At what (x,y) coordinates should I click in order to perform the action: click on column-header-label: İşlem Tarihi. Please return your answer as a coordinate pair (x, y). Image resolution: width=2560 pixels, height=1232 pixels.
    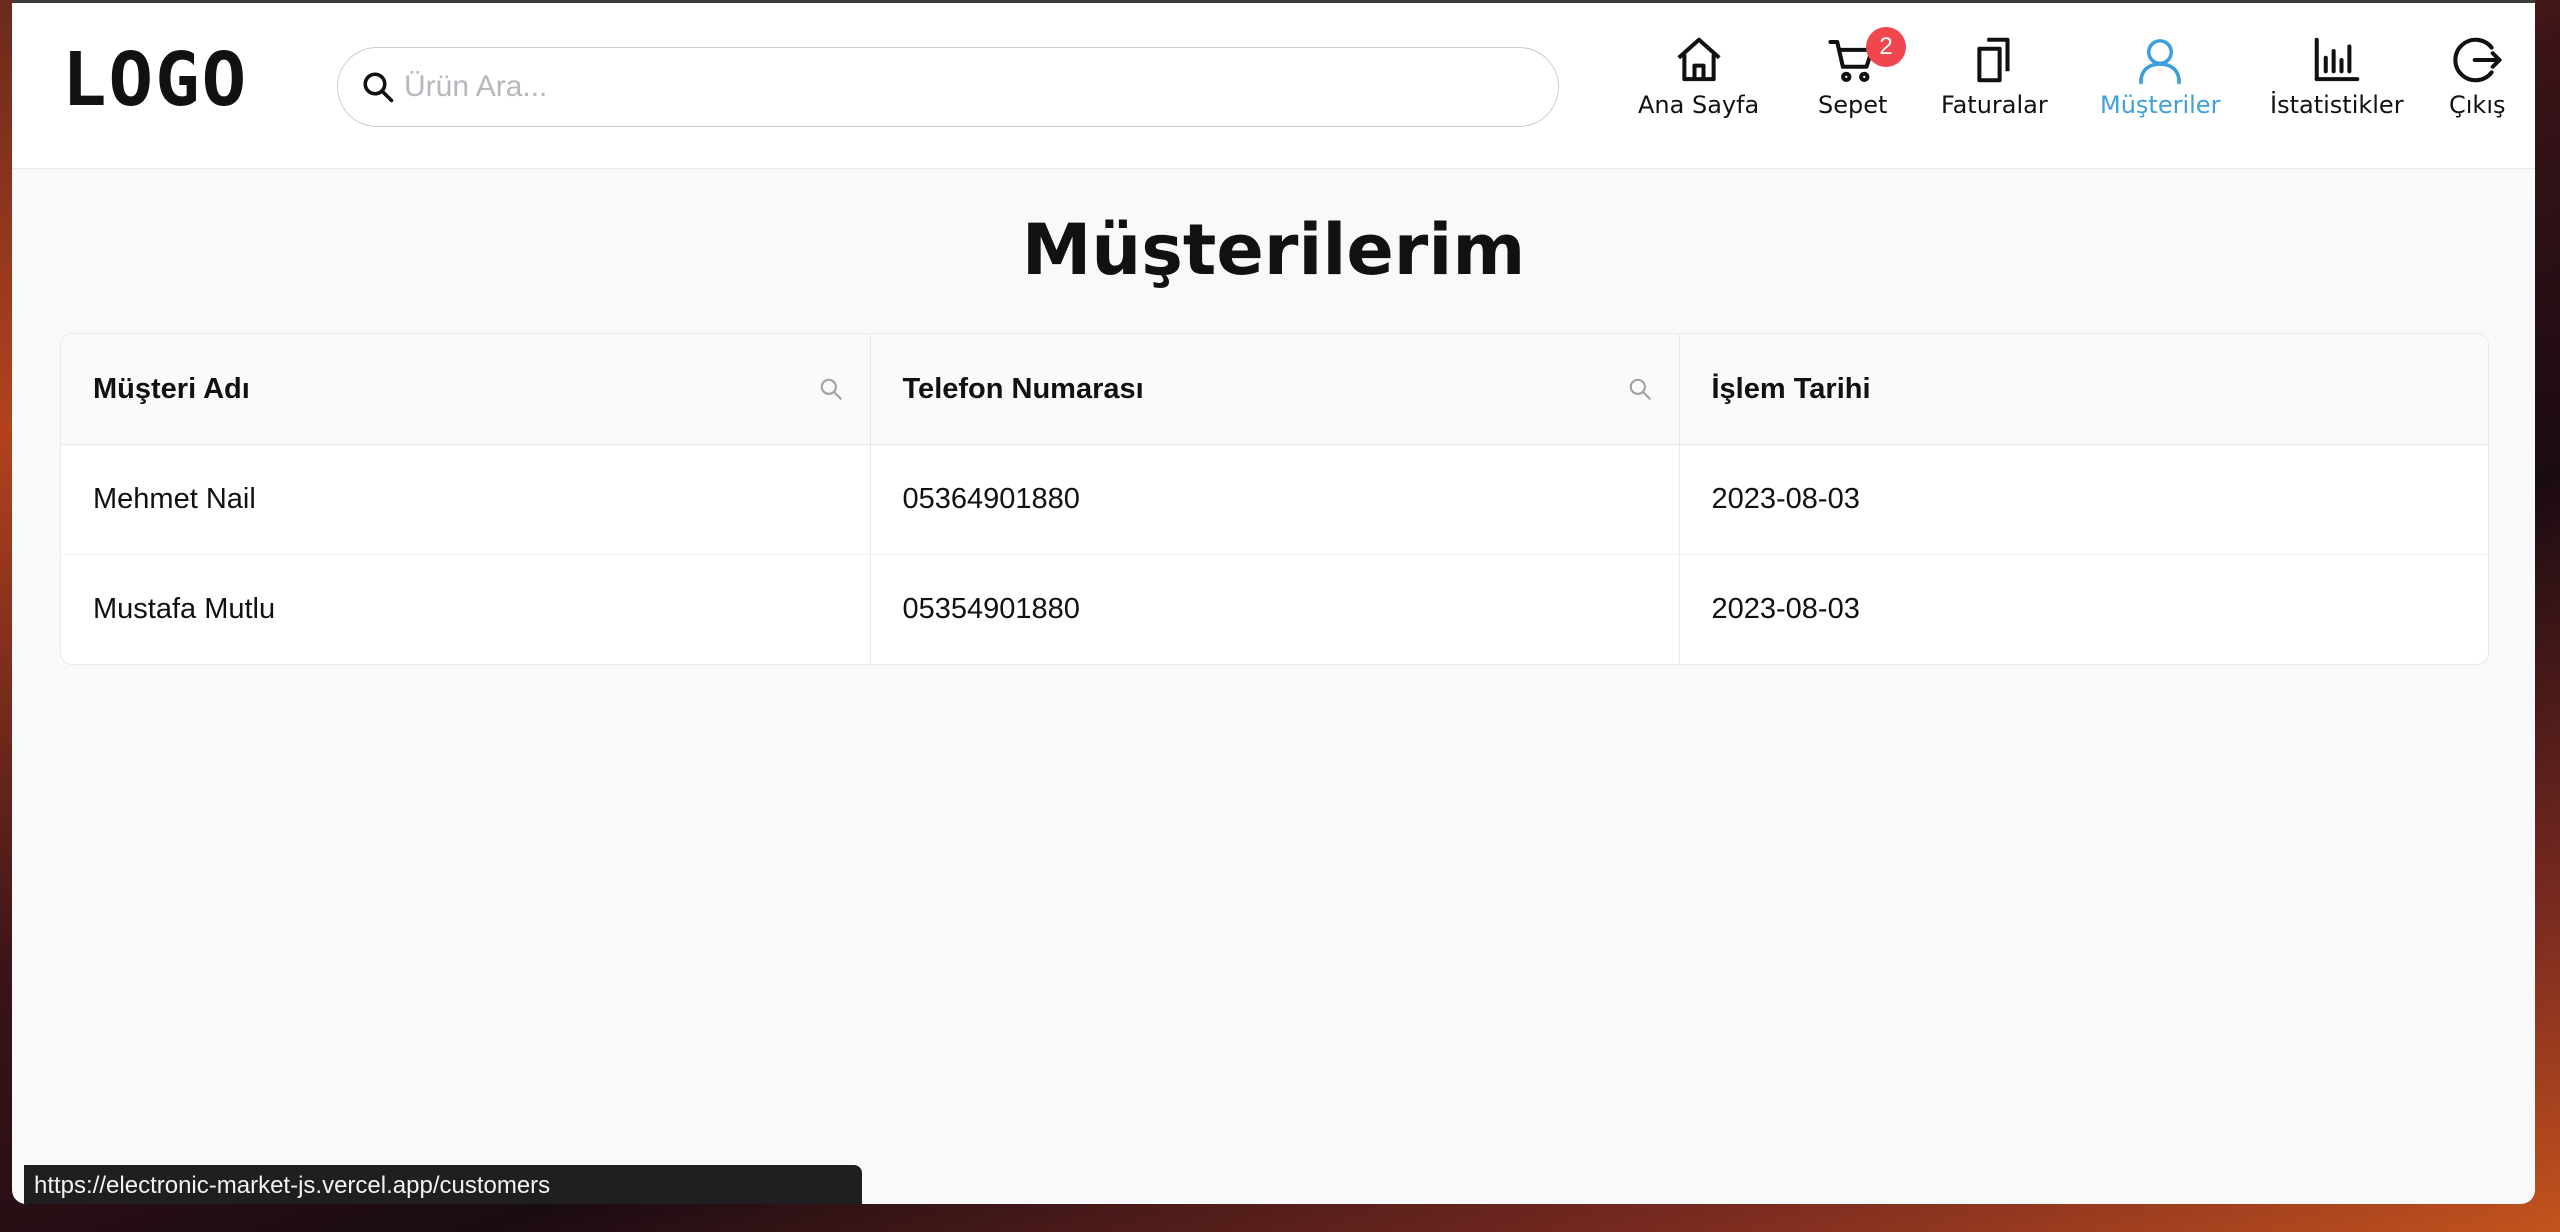
    Looking at the image, I should click on (1791, 388).